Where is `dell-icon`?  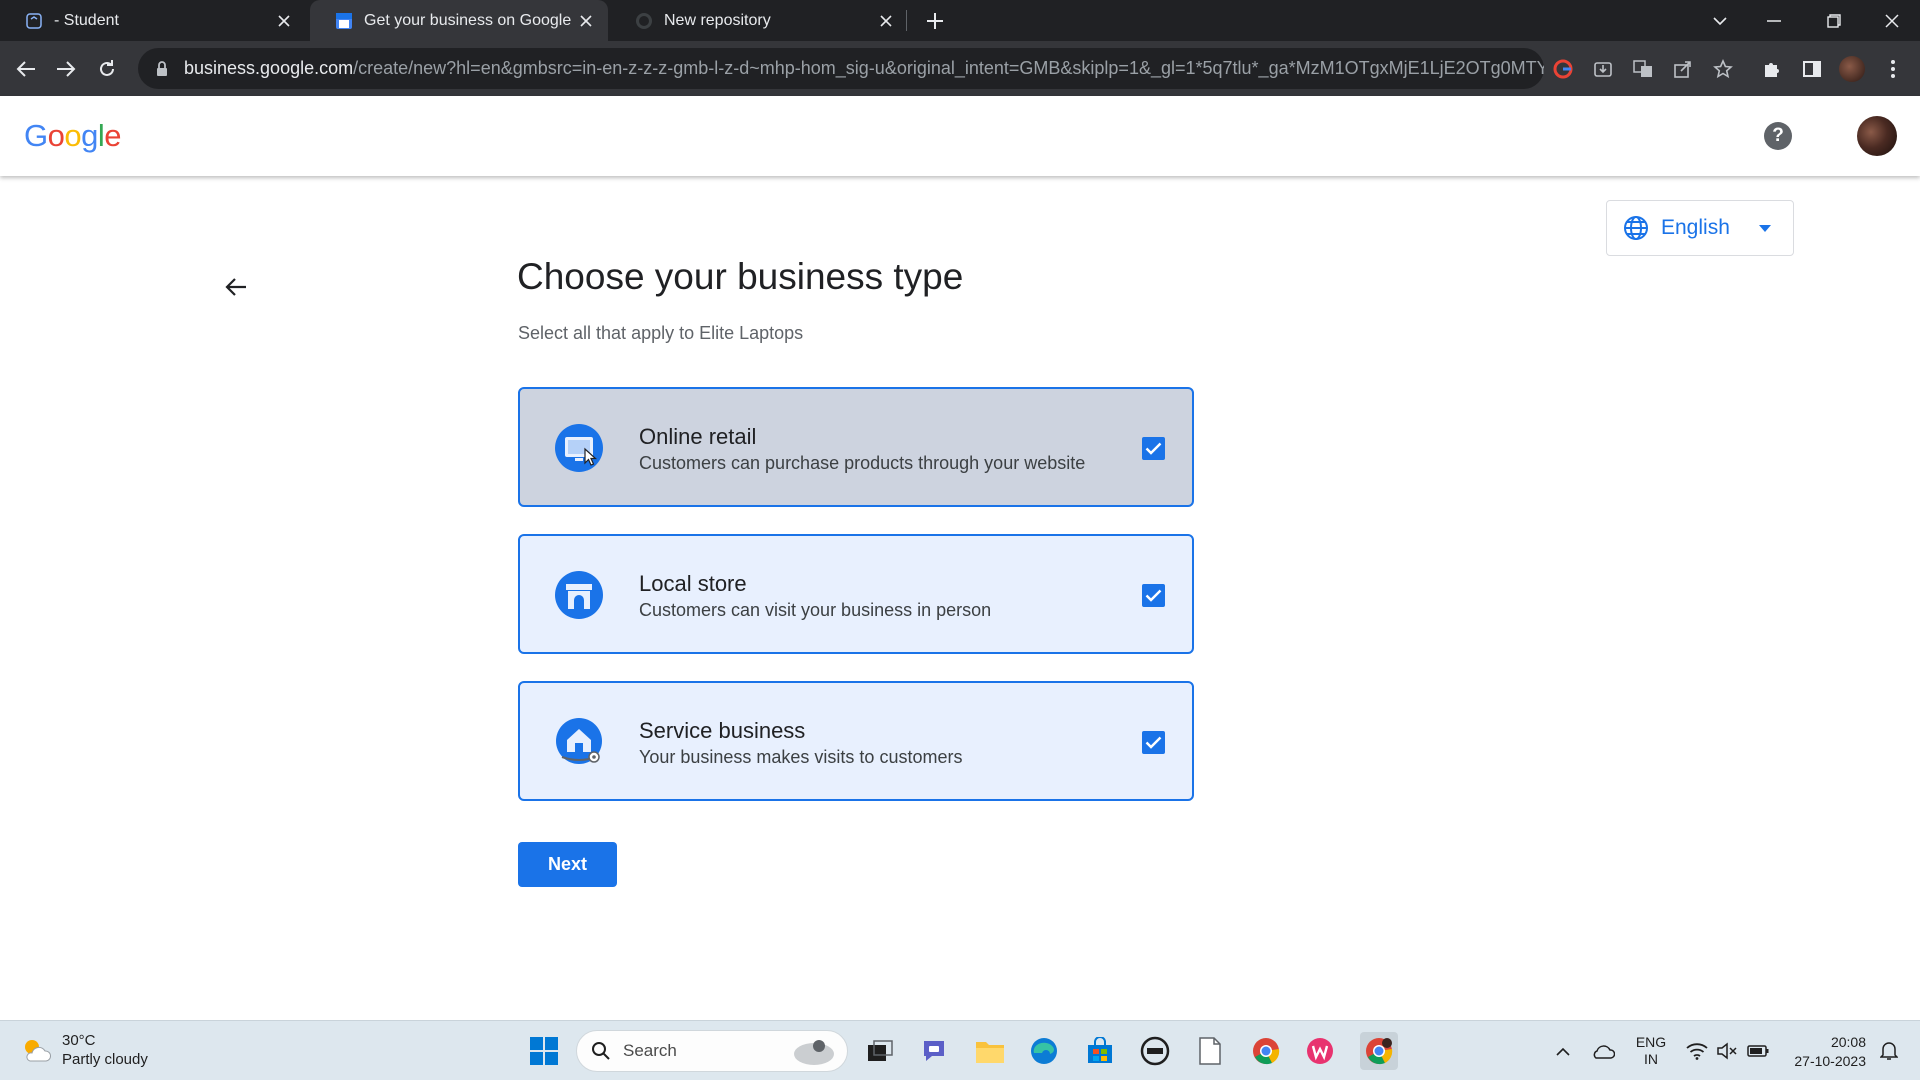
dell-icon is located at coordinates (1155, 1051).